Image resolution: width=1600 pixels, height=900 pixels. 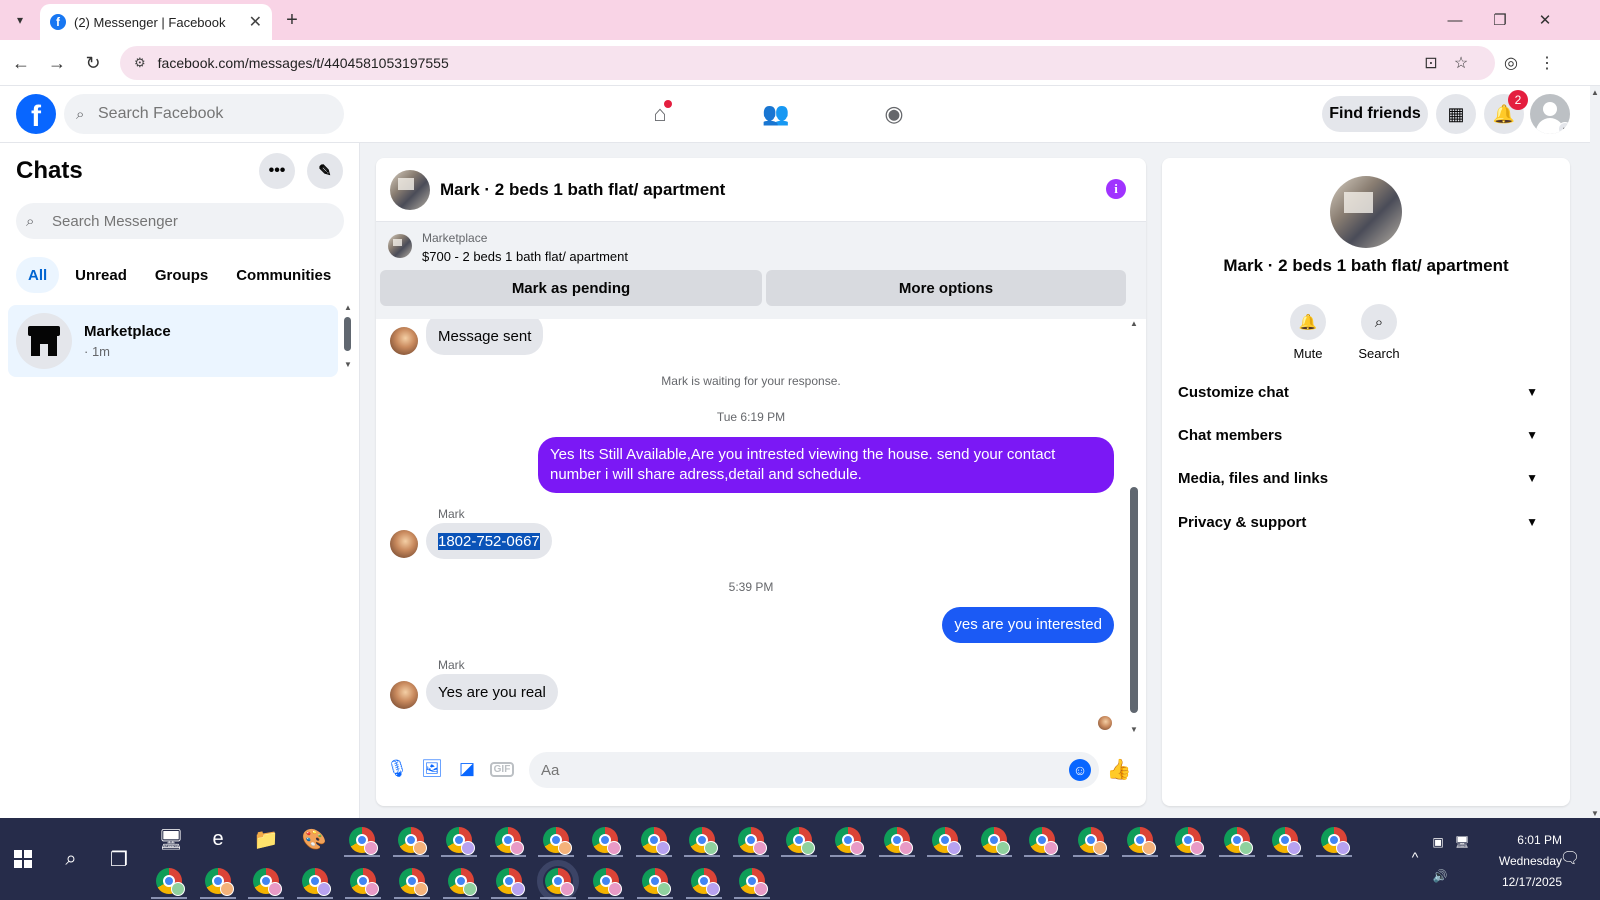 What do you see at coordinates (1358, 392) in the screenshot?
I see `customize-chat-section: Customize chat ▼` at bounding box center [1358, 392].